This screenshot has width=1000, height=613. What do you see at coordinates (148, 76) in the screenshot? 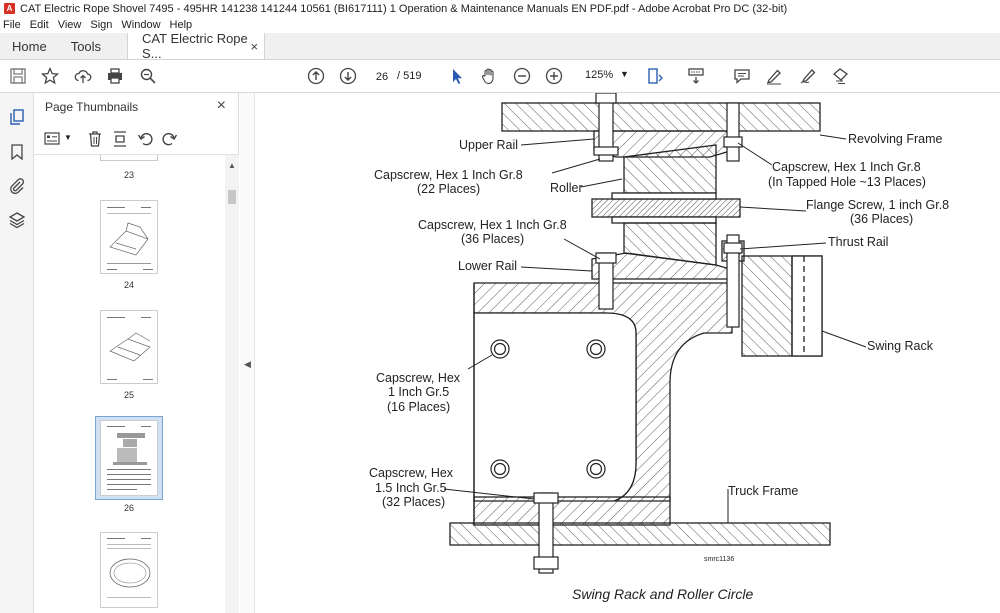
I see `zoom-search-icon` at bounding box center [148, 76].